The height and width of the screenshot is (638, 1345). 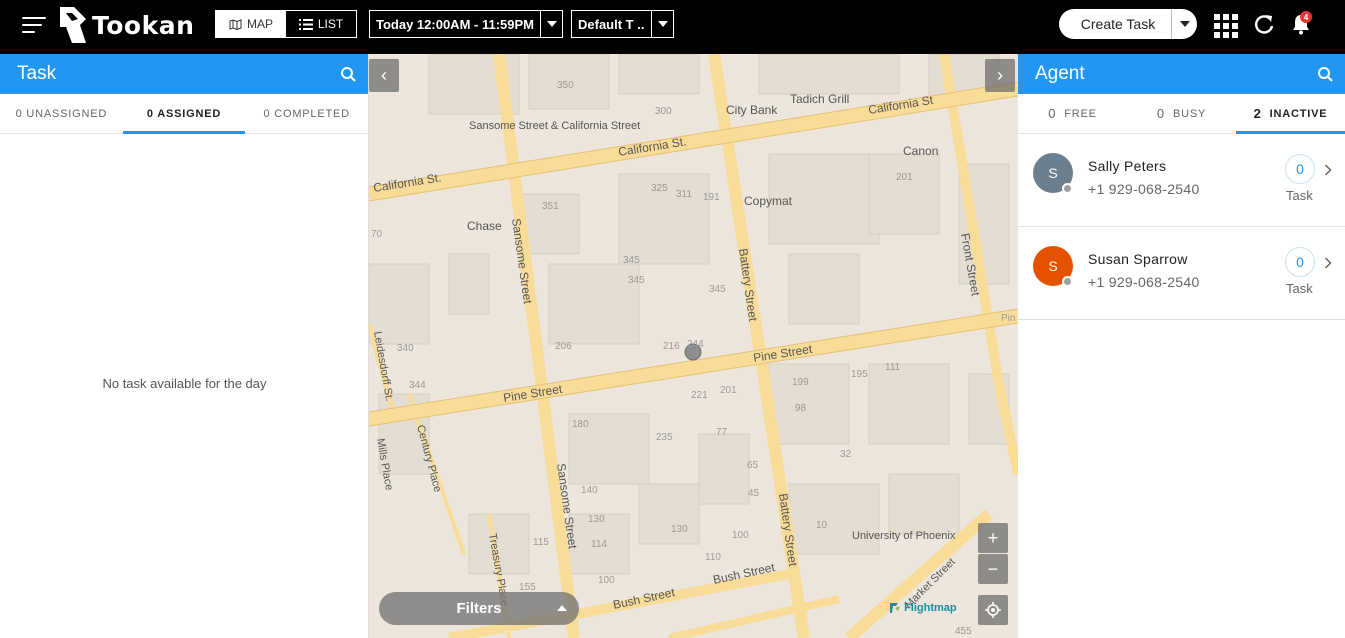 I want to click on building-number: 195, so click(x=859, y=374).